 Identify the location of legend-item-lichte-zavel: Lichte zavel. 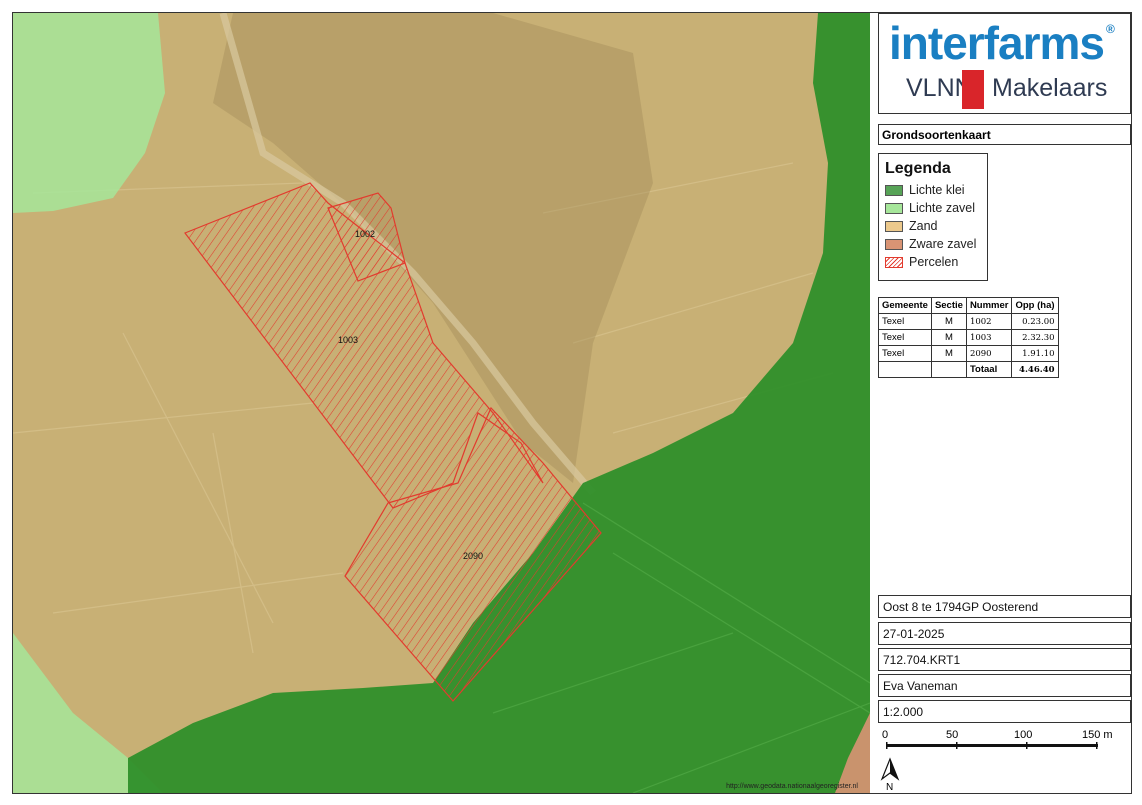
(936, 208).